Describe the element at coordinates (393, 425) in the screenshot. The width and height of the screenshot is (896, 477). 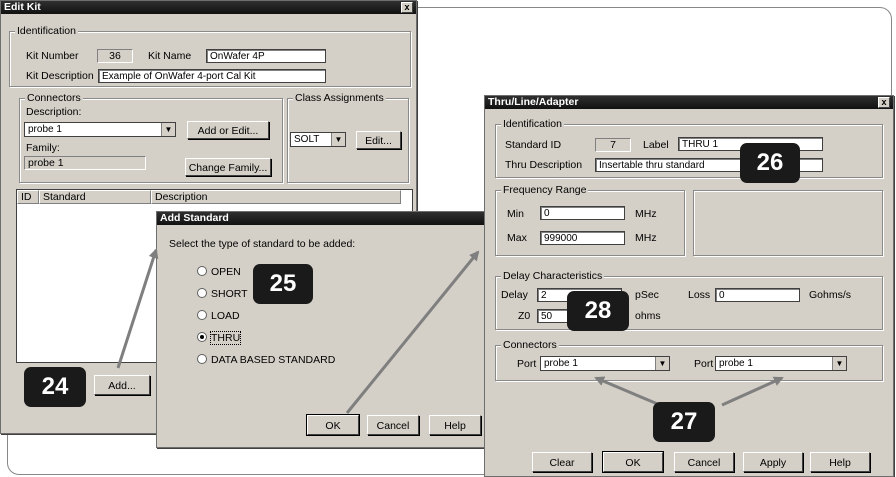
I see `cancel-button: Cancel` at that location.